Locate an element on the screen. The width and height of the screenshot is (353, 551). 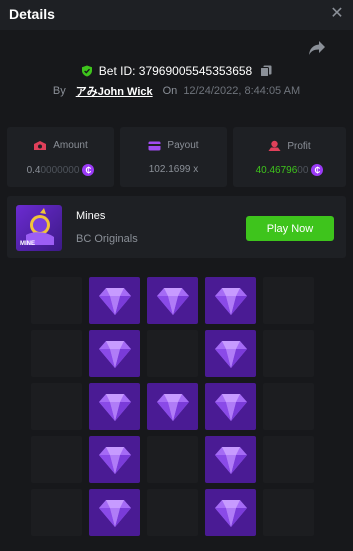
page-title: Details is located at coordinates (32, 14).